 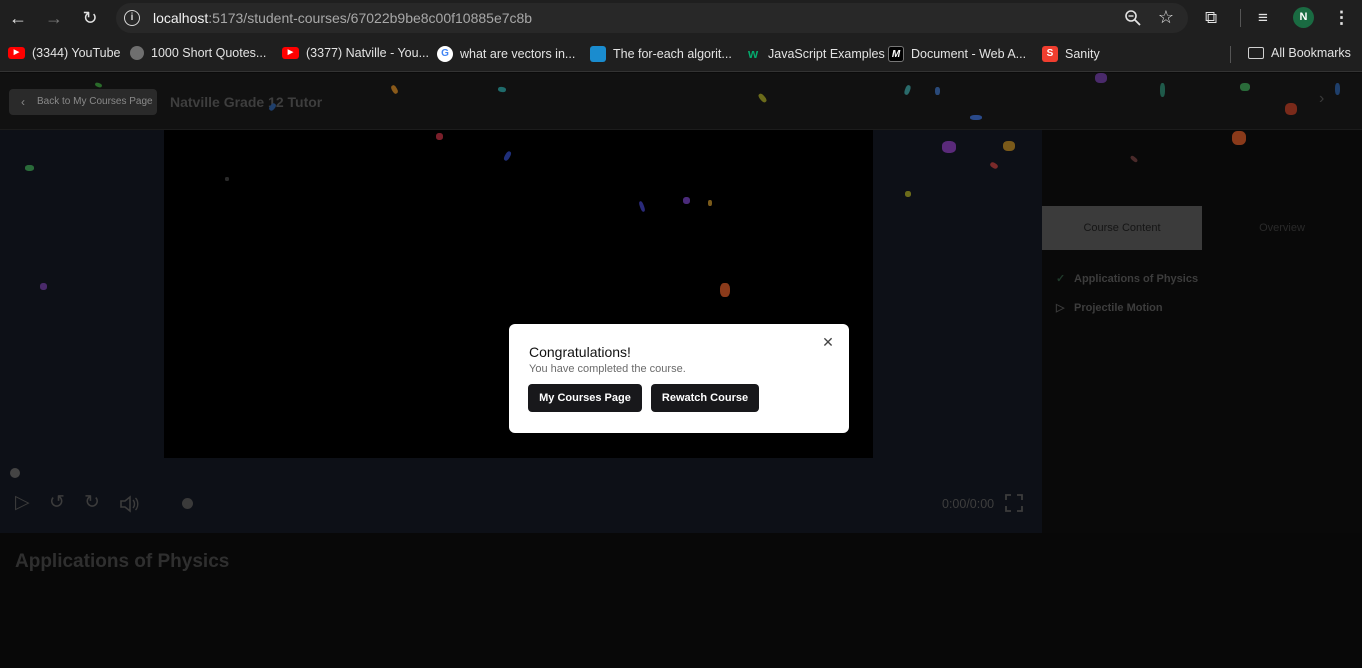 I want to click on all-bookmarks-label: All Bookmarks, so click(x=1311, y=53).